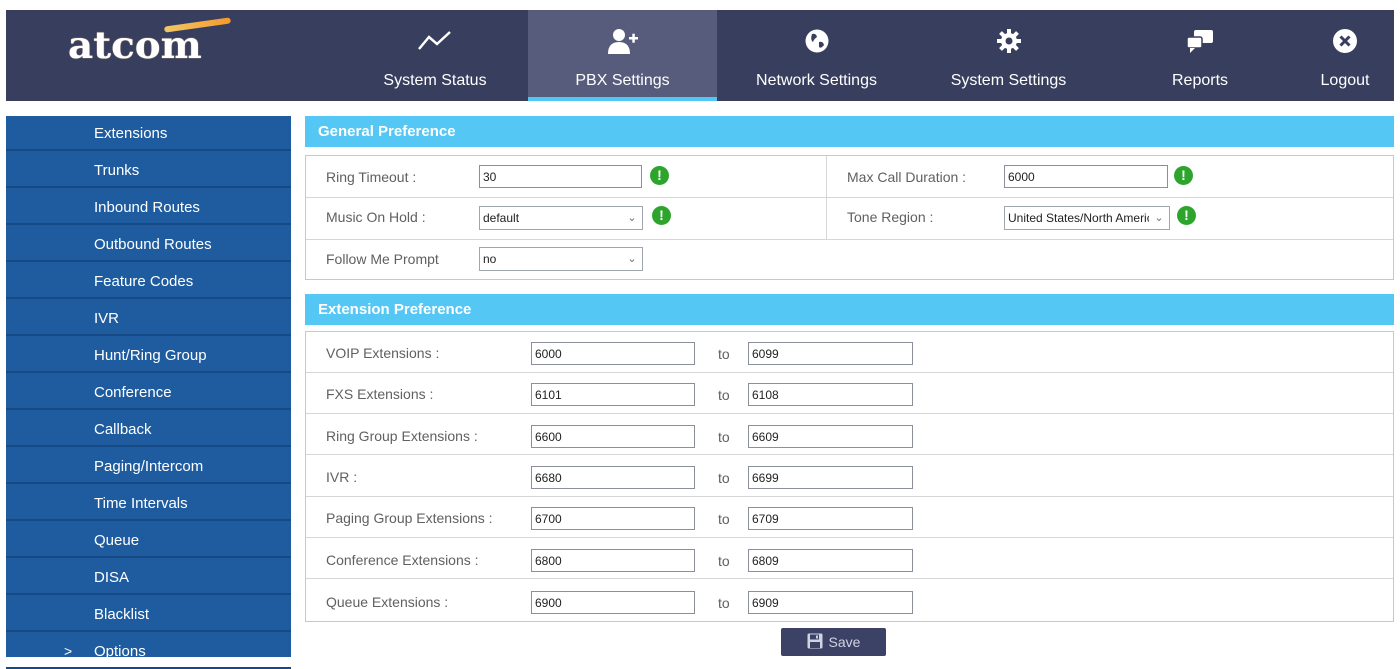  I want to click on sidebar-item-hunt-ring-group: Hunt/Ring Group, so click(148, 355).